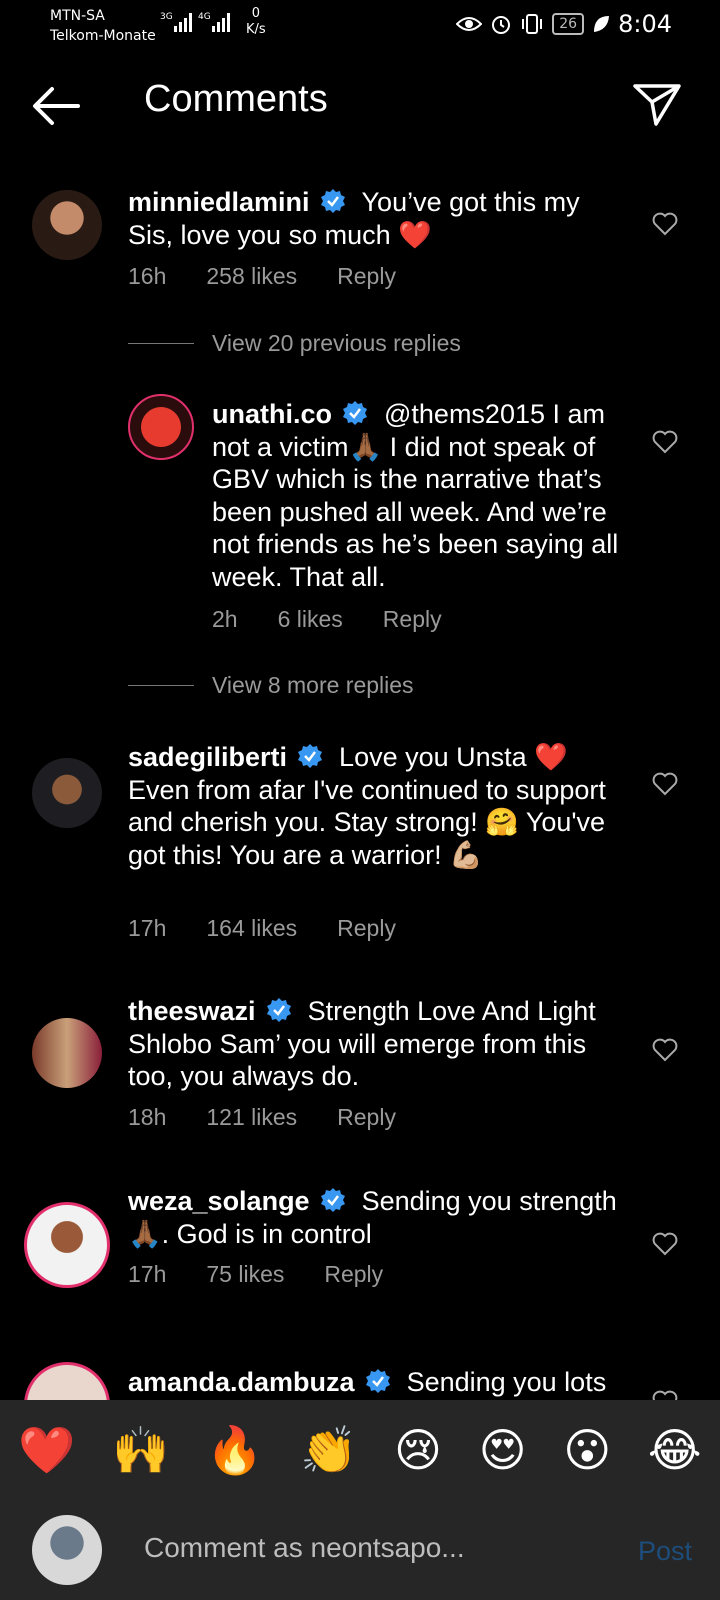  What do you see at coordinates (360, 1450) in the screenshot?
I see `quick-reaction-bar: ❤️ 🙌 🔥 👏 😢 😍 😮 😂` at bounding box center [360, 1450].